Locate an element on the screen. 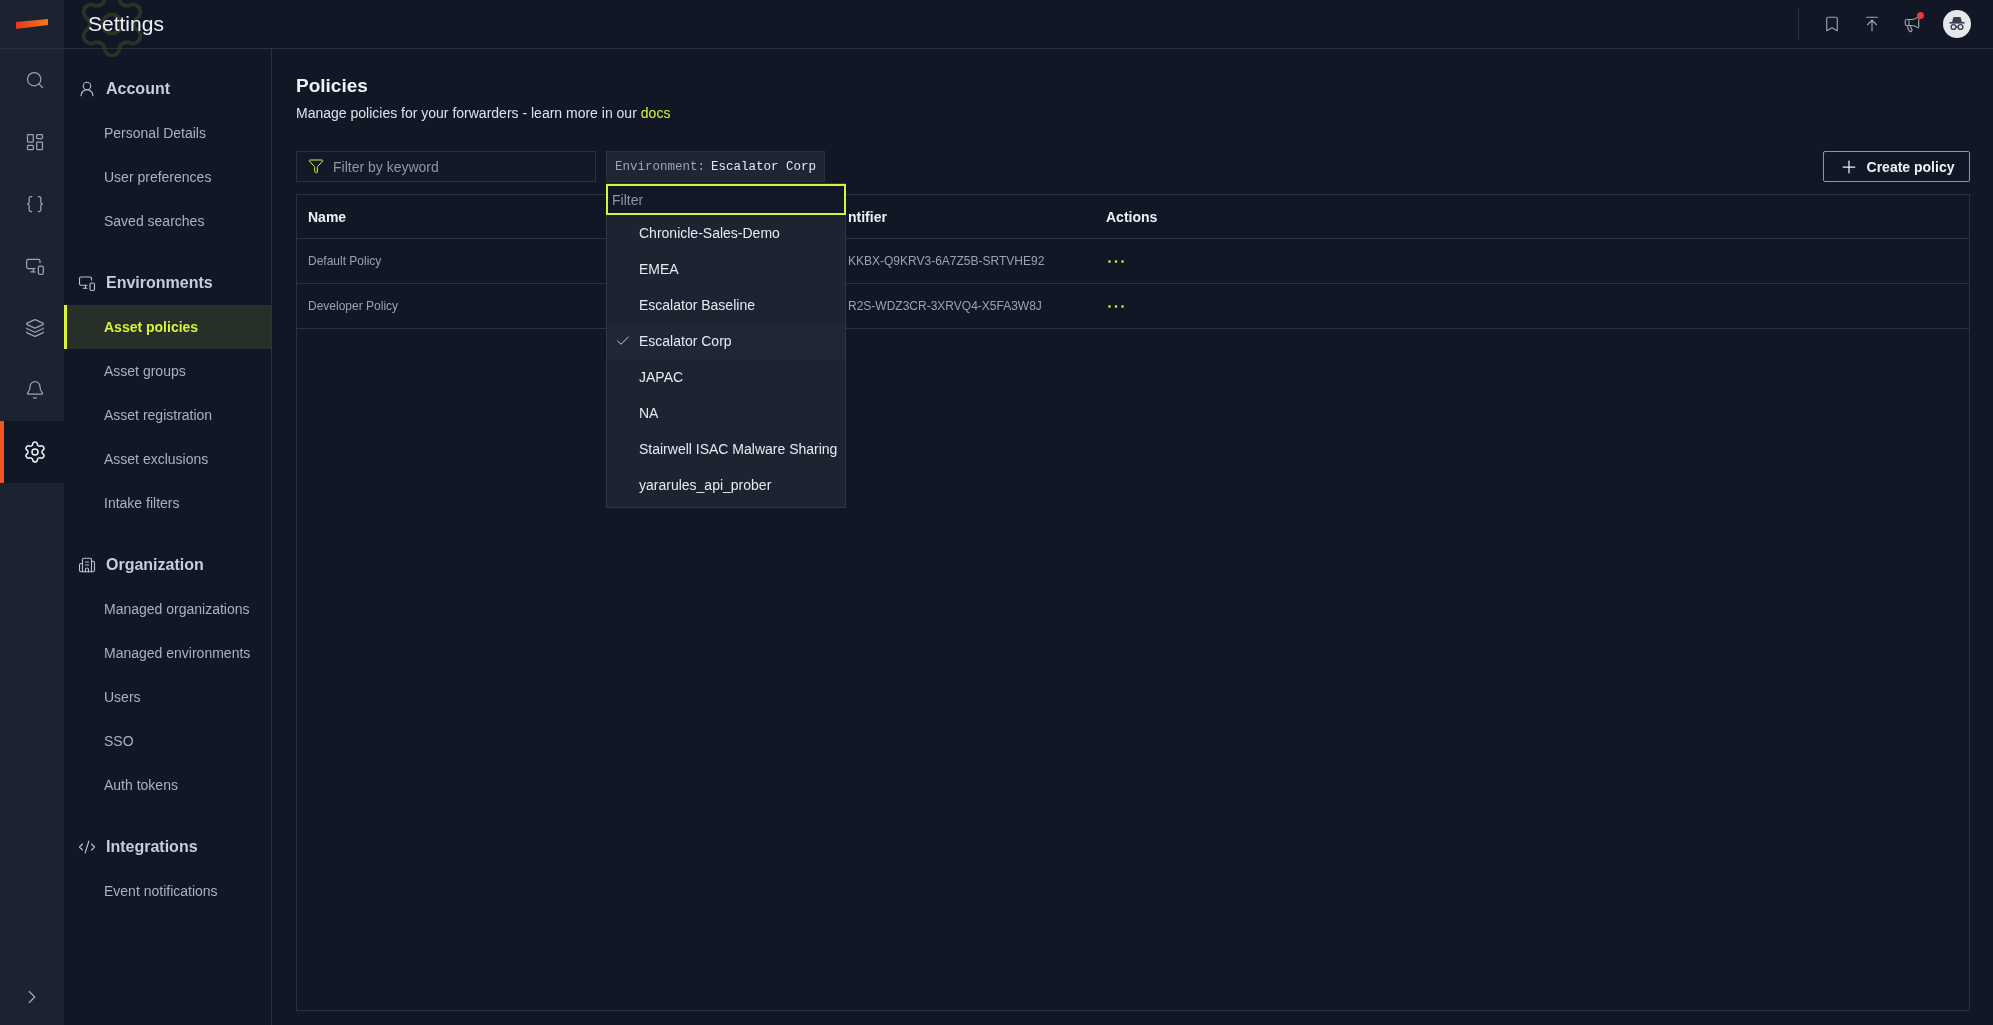 This screenshot has height=1025, width=1993. sidebar-item: Asset exclusions is located at coordinates (167, 459).